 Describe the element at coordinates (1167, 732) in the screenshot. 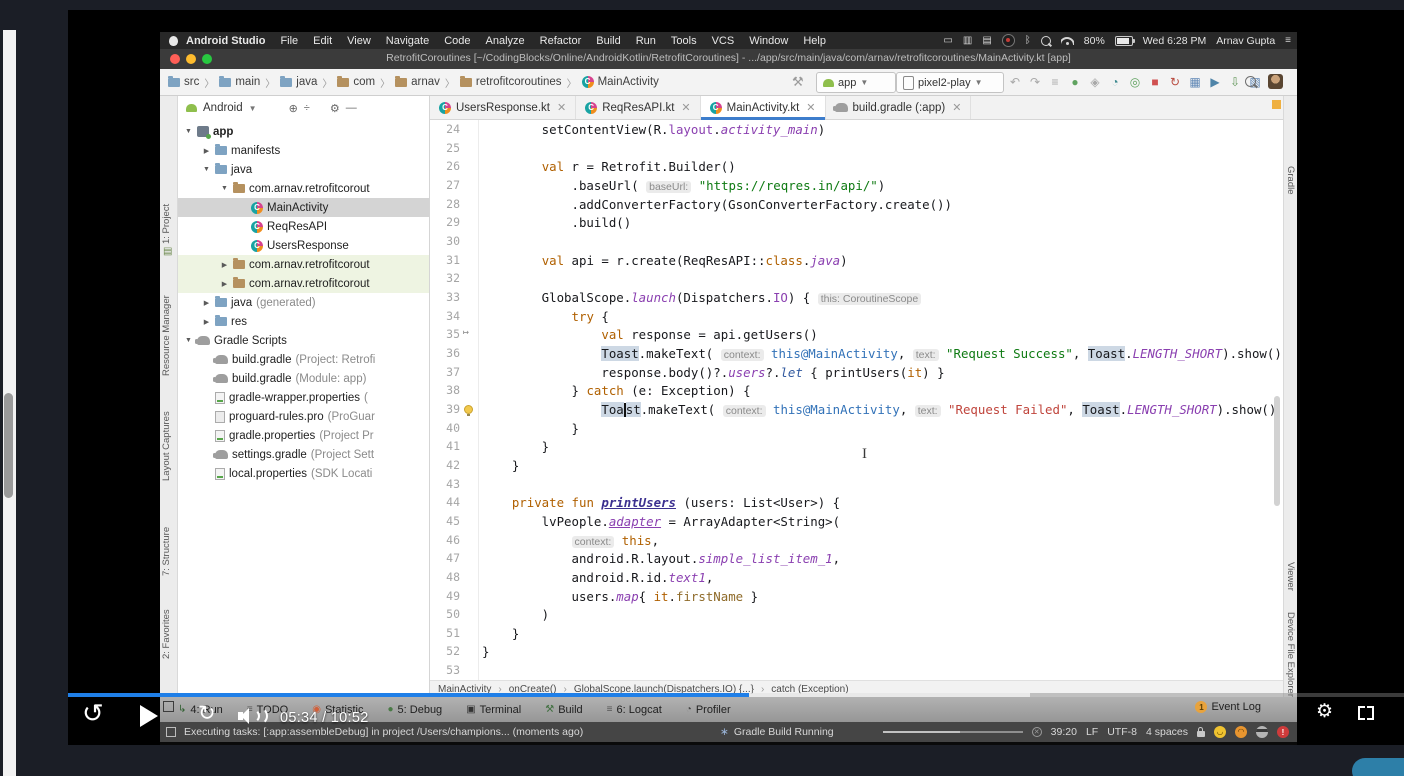

I see `indent-setting: 4 spaces` at that location.